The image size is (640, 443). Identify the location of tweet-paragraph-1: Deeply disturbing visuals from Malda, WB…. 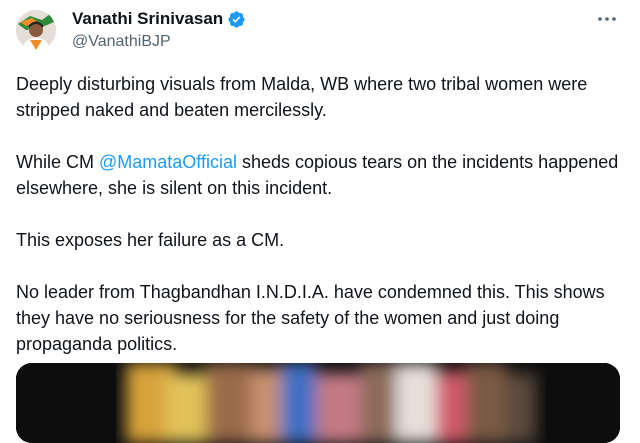
(302, 97).